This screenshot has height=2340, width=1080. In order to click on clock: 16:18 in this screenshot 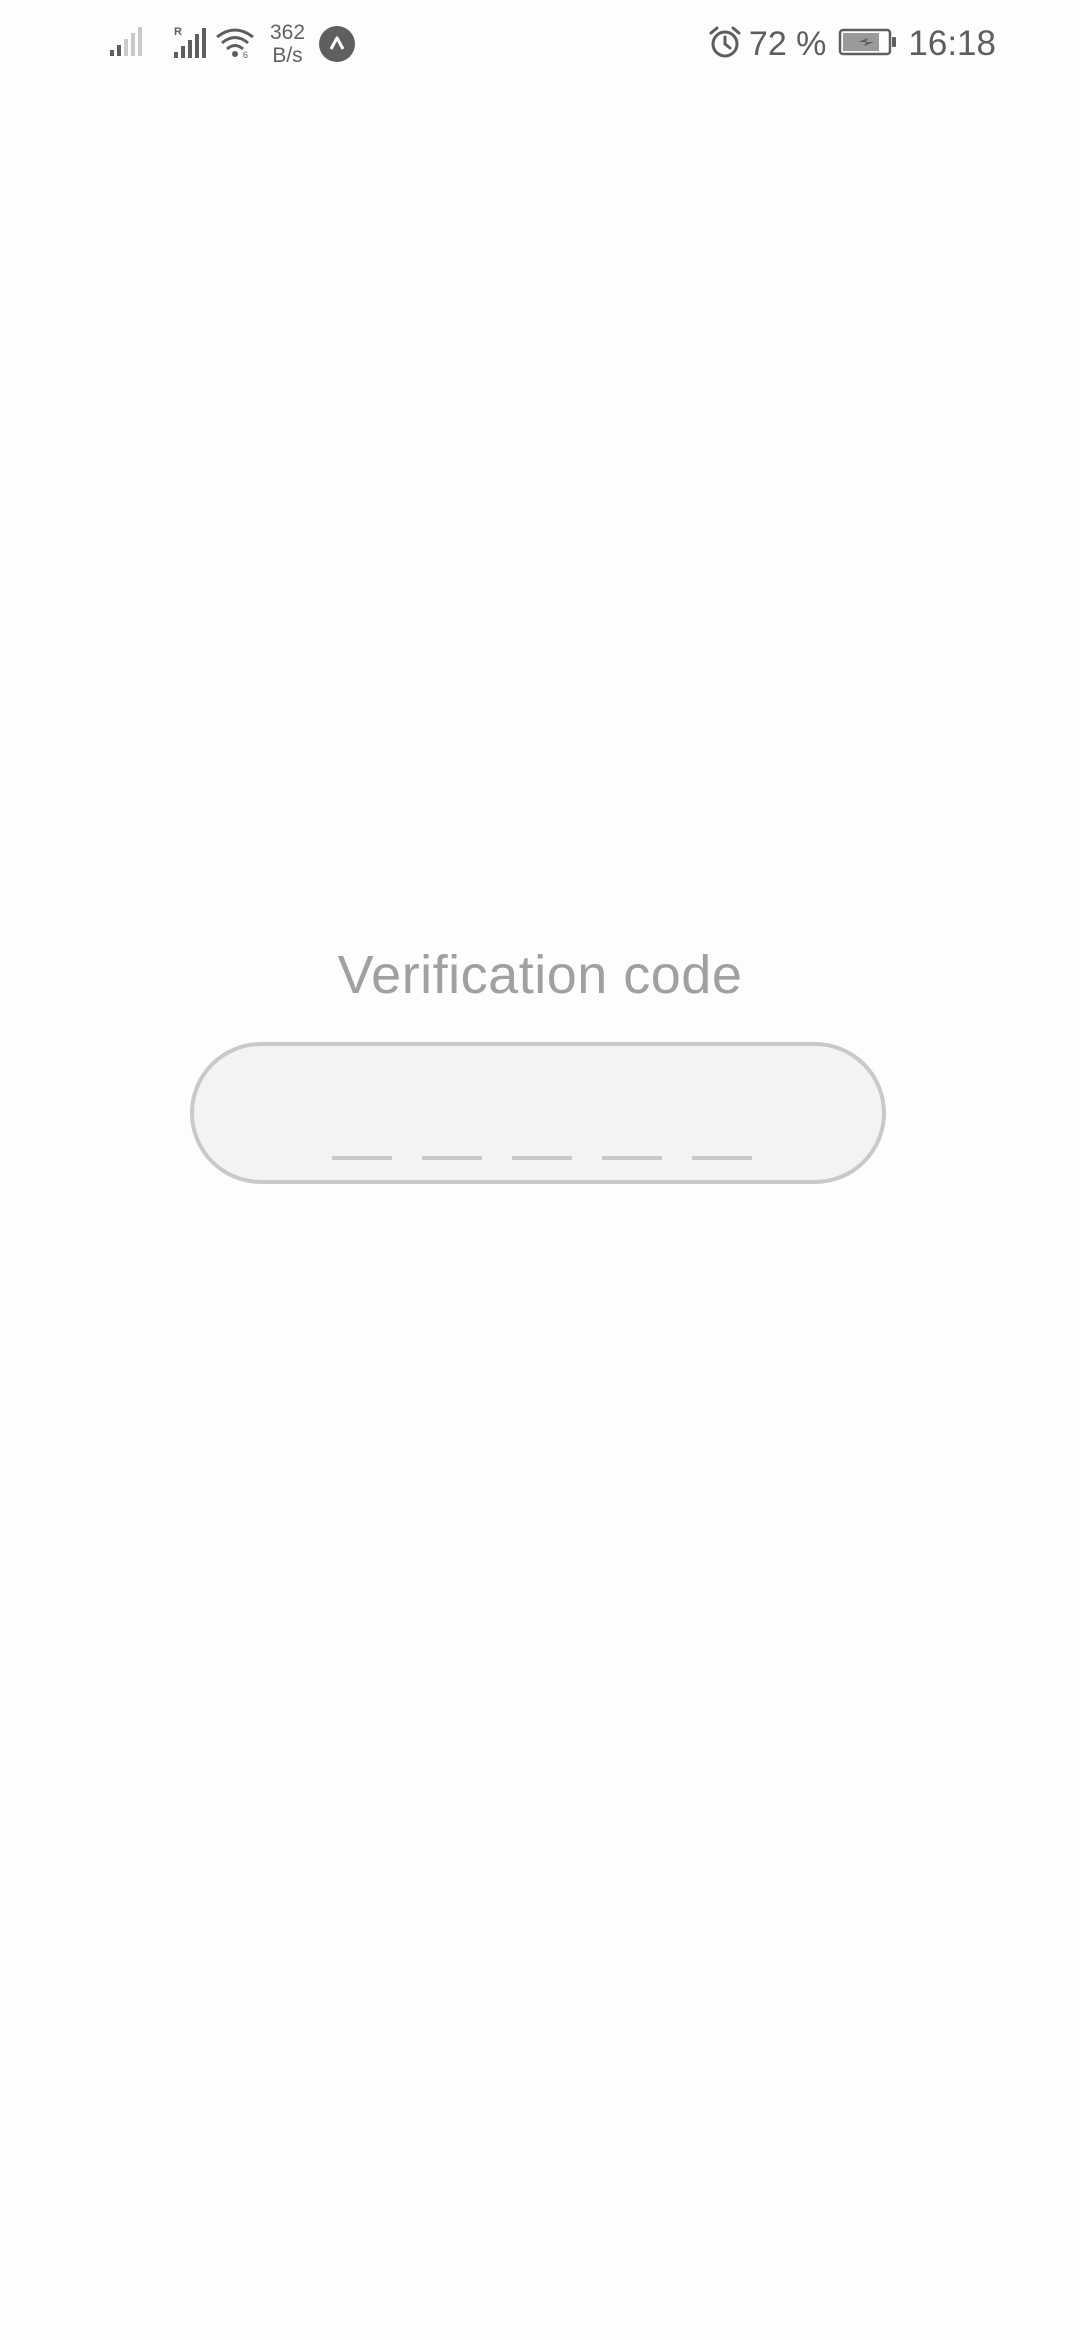, I will do `click(952, 43)`.